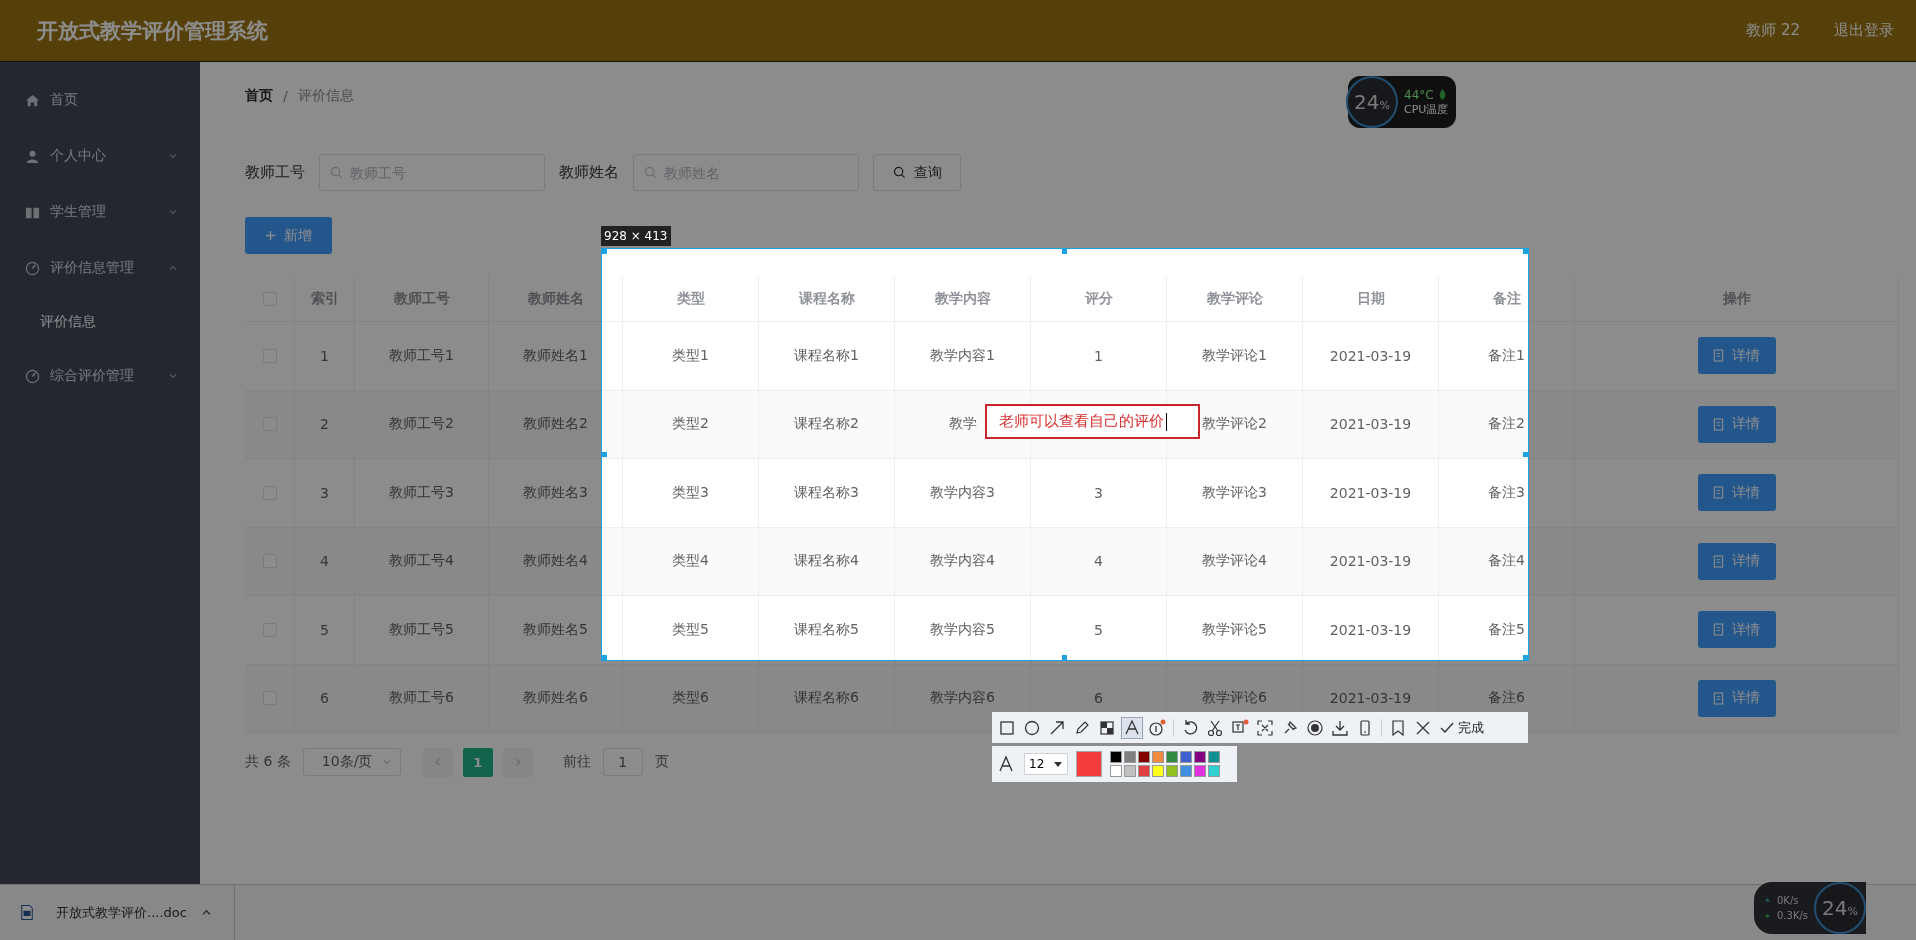 The image size is (1916, 940). I want to click on table-cell: 课程名称4, so click(826, 561).